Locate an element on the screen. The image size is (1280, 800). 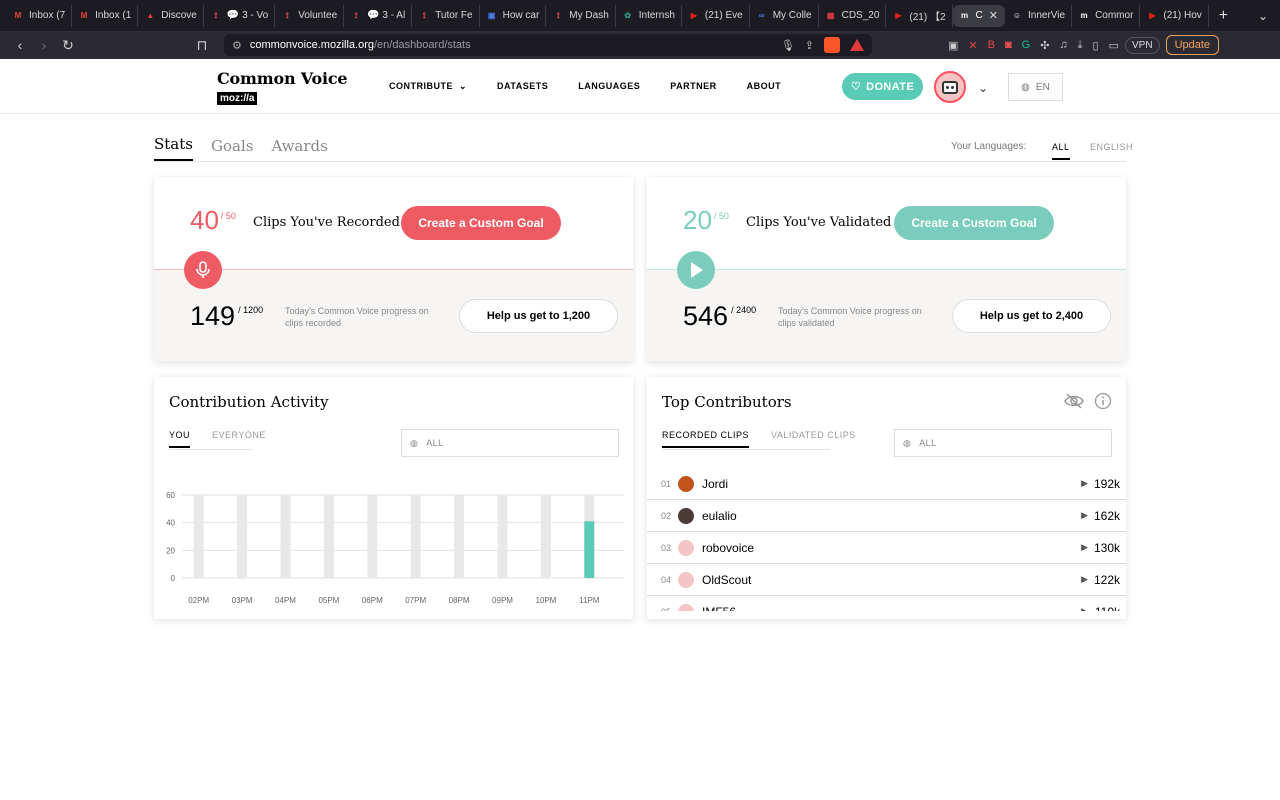
extension-icon: ✕ is located at coordinates (972, 45).